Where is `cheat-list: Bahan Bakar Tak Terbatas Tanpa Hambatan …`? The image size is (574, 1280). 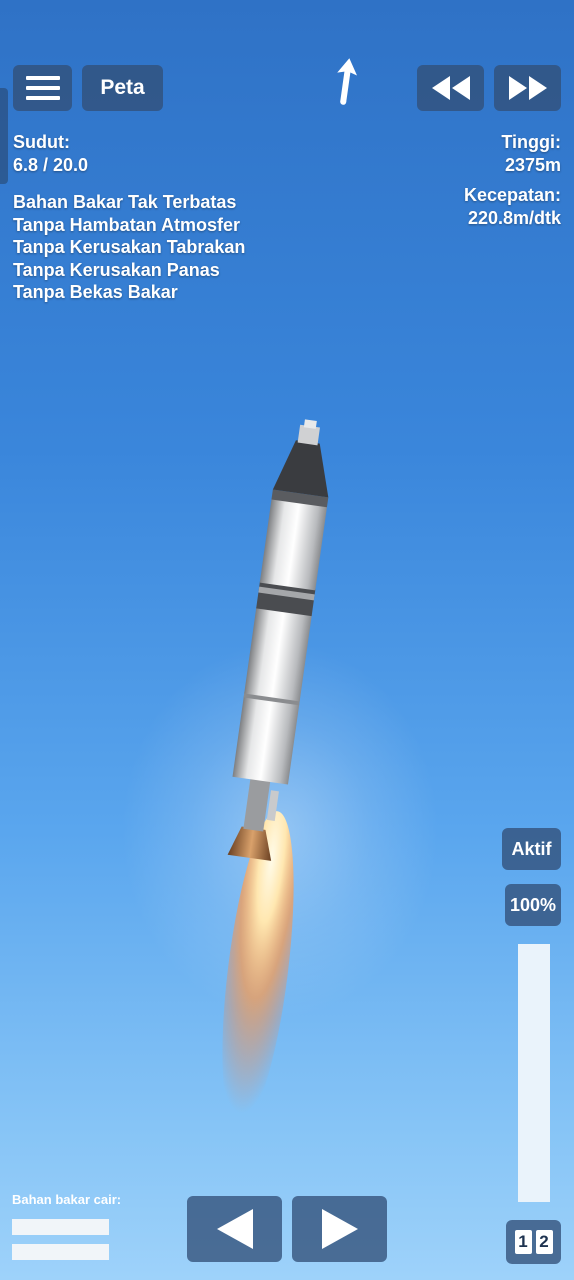
cheat-list: Bahan Bakar Tak Terbatas Tanpa Hambatan … is located at coordinates (129, 247).